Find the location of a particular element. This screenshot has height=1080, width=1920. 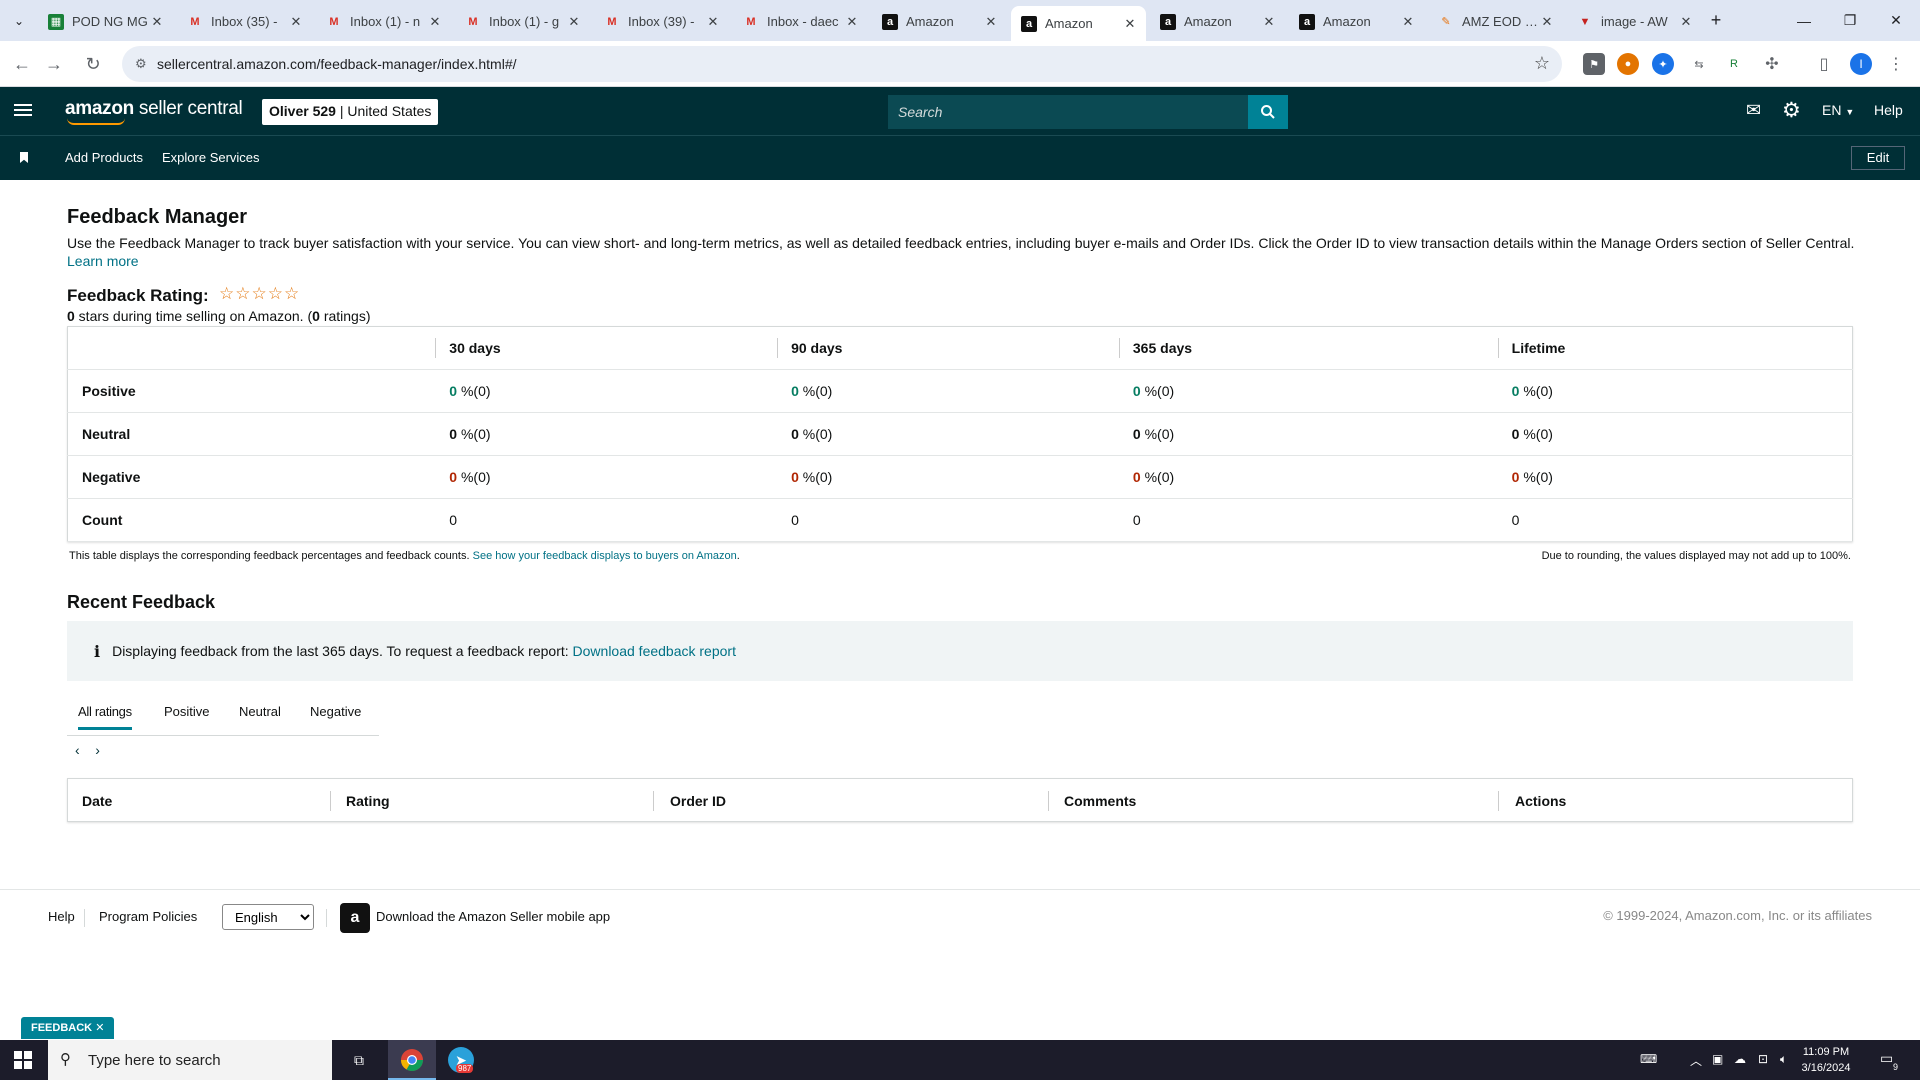

side-panel-icon: ▯ is located at coordinates (1824, 64).